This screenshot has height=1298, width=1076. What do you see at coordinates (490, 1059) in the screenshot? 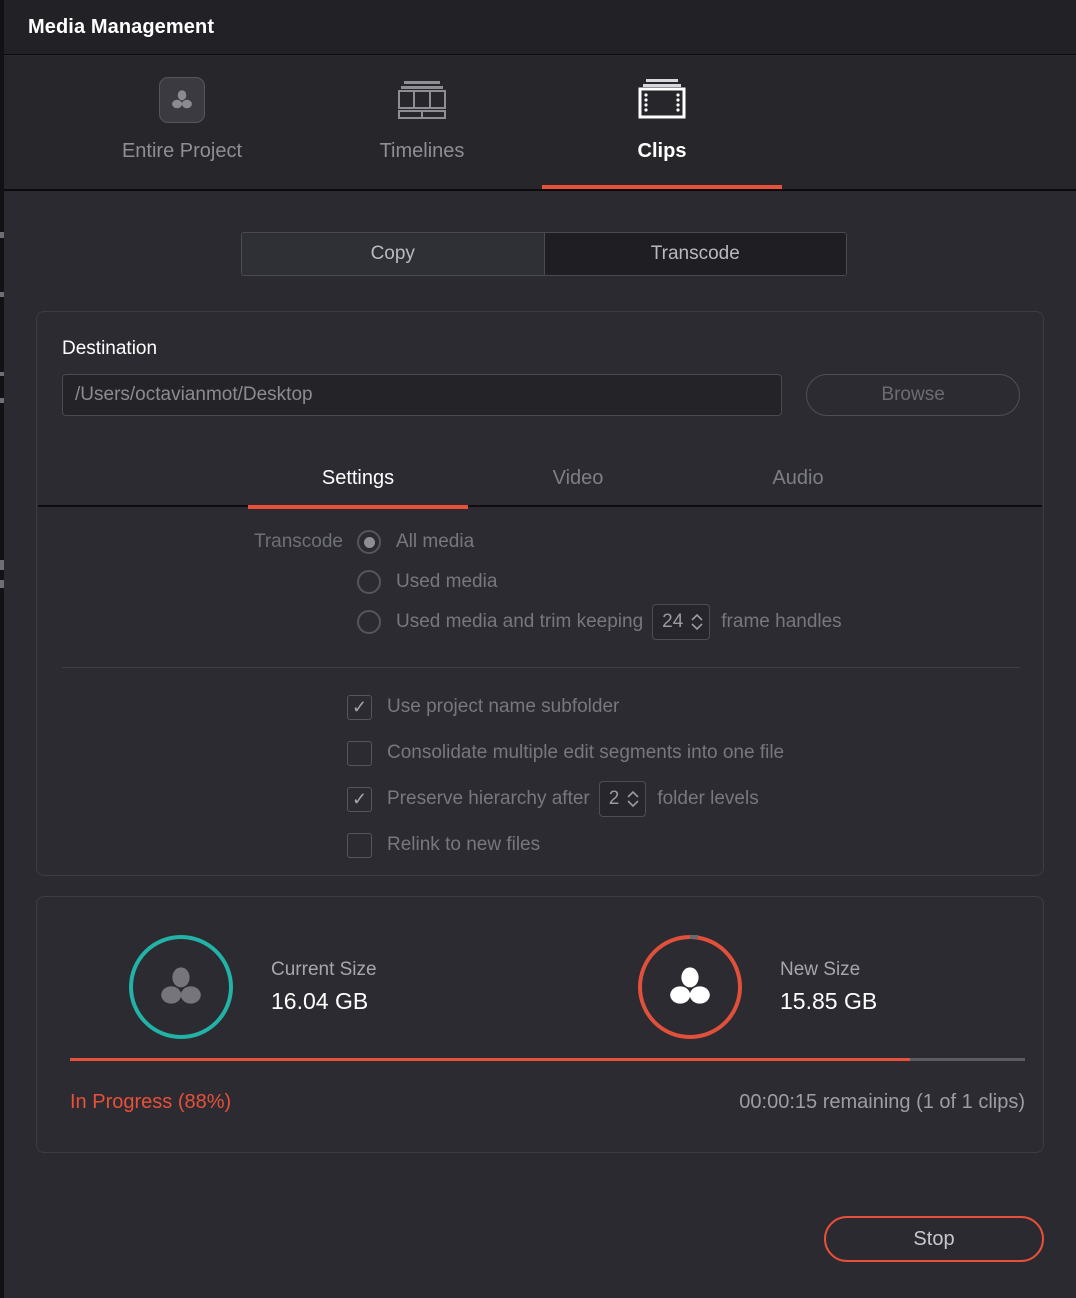
I see `progress-bar-fill` at bounding box center [490, 1059].